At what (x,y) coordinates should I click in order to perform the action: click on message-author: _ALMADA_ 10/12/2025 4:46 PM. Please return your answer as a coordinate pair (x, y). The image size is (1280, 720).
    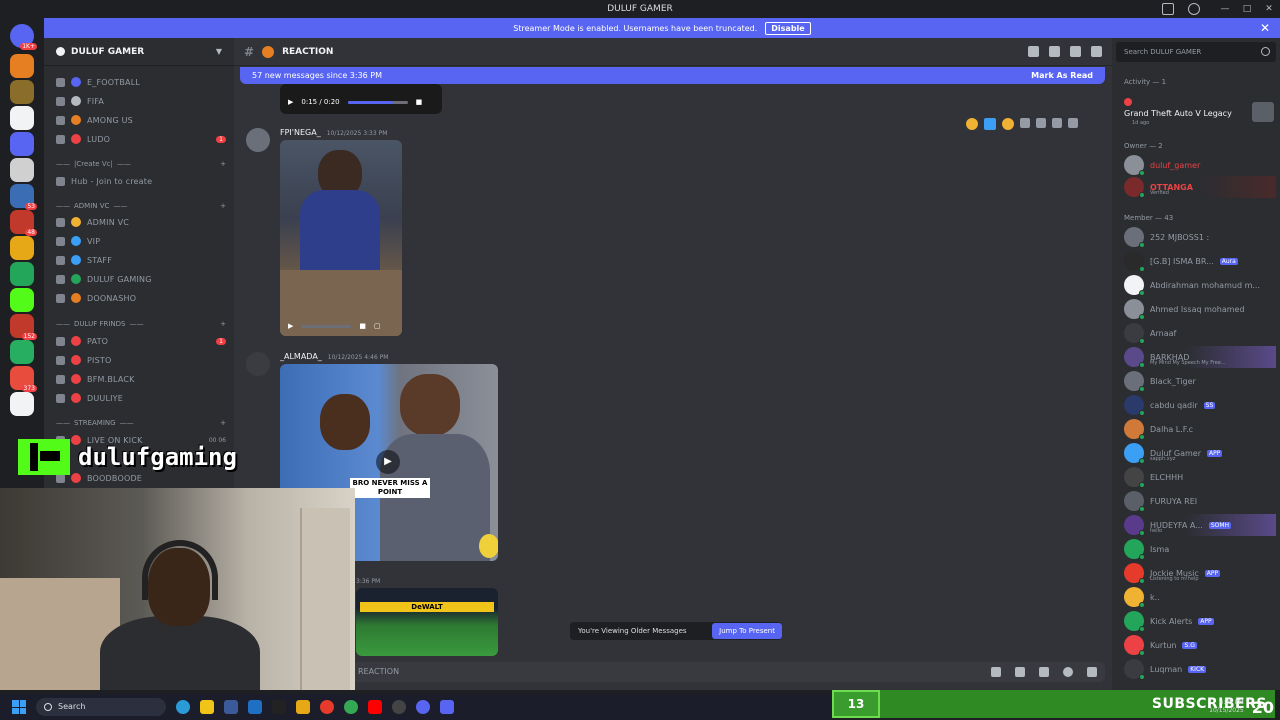
    Looking at the image, I should click on (334, 356).